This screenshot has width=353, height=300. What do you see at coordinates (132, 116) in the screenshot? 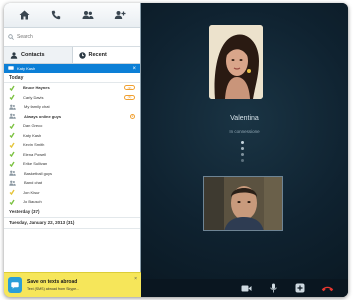
I see `unread-badge: 2` at bounding box center [132, 116].